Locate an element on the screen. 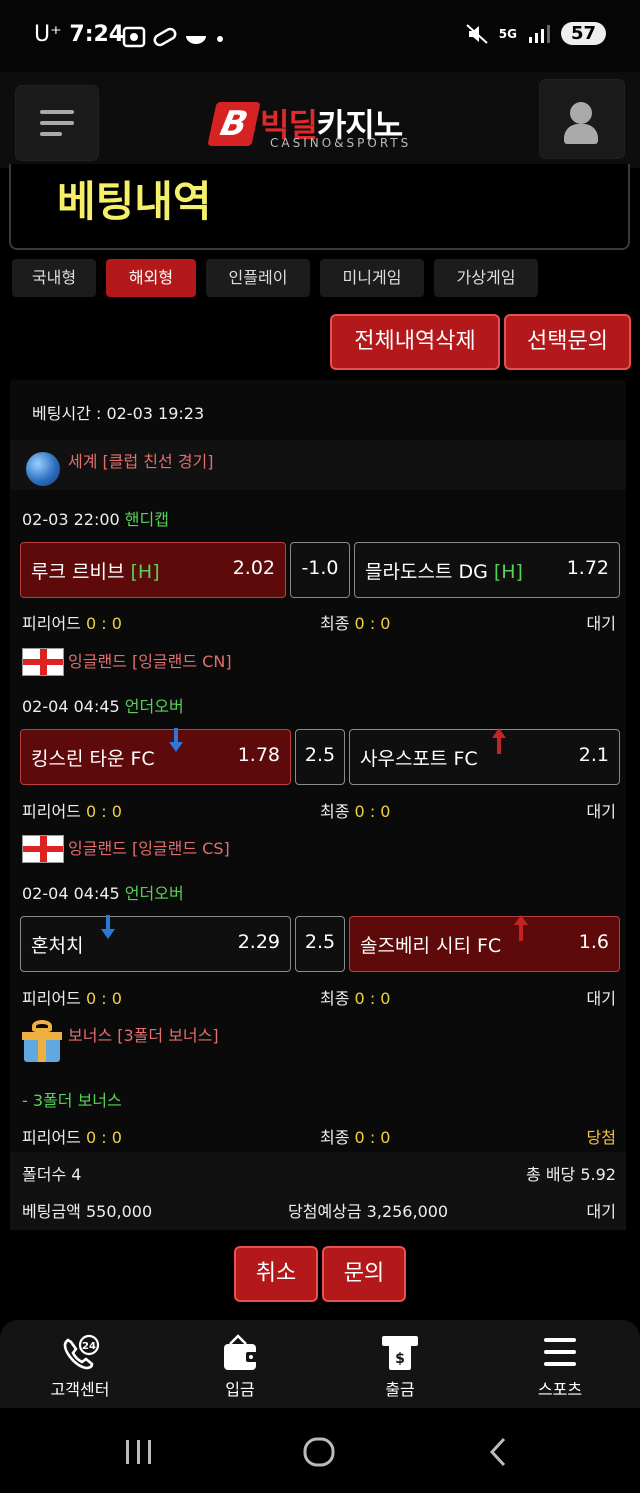 The height and width of the screenshot is (1493, 640). logo-letter: B is located at coordinates (234, 124).